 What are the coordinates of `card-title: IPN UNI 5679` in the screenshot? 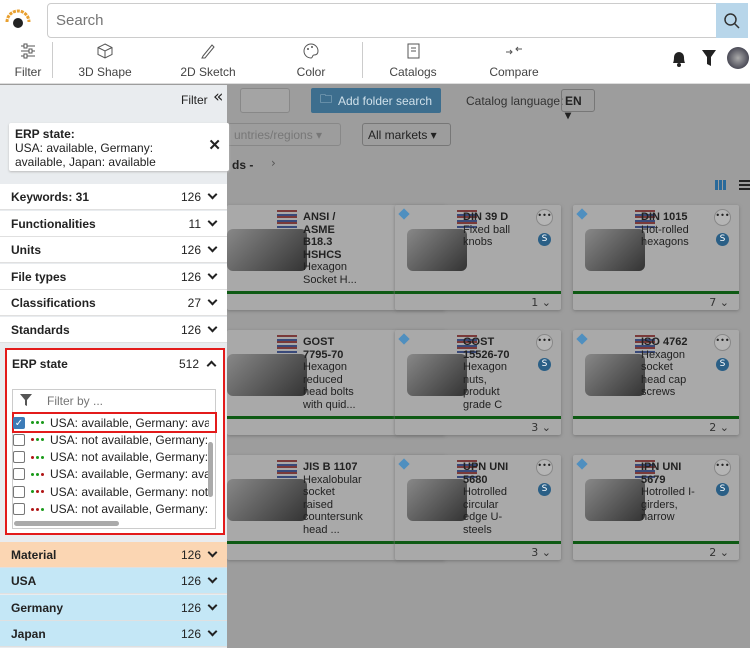 It's located at (661, 473).